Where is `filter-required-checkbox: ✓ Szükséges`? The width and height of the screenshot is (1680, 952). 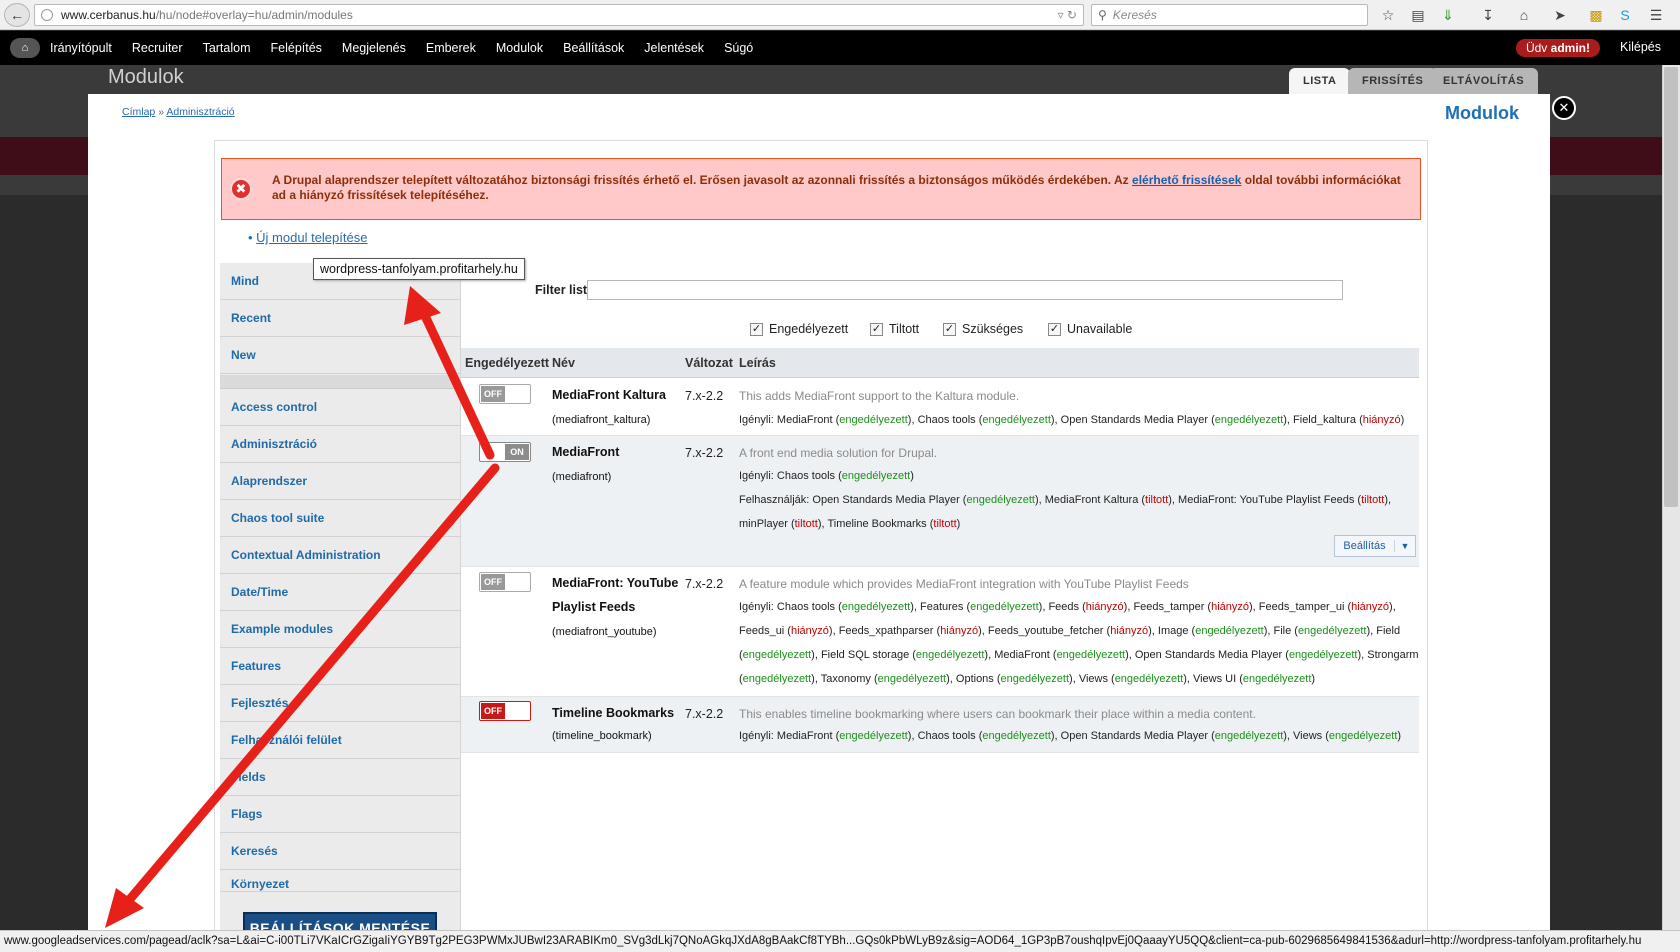 filter-required-checkbox: ✓ Szükséges is located at coordinates (983, 329).